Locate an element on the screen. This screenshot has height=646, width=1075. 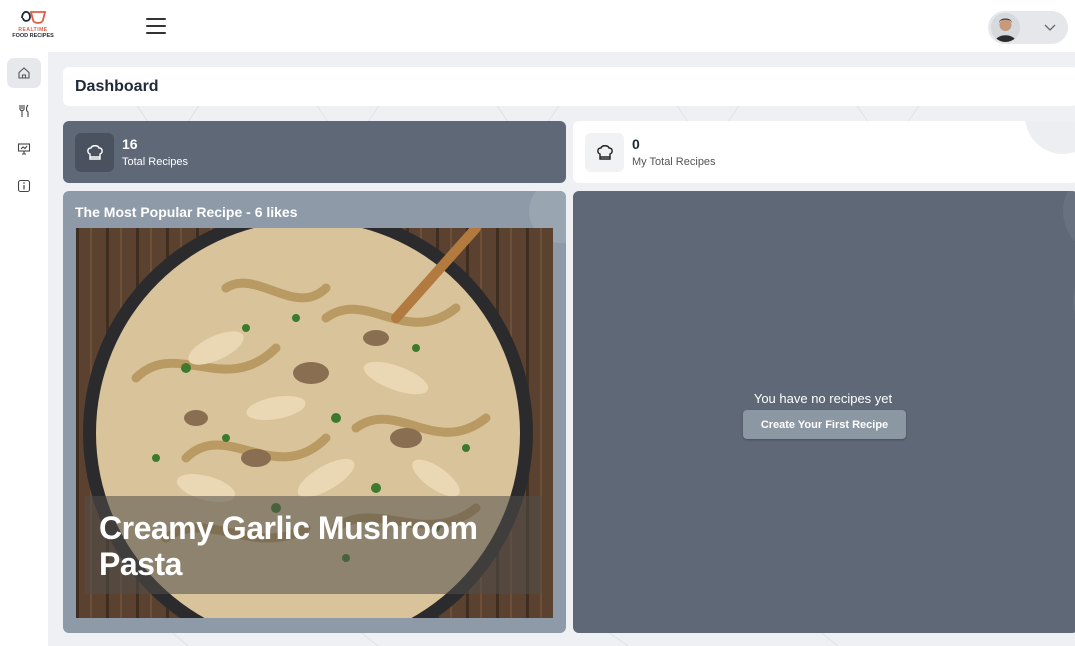
home-icon is located at coordinates (24, 73).